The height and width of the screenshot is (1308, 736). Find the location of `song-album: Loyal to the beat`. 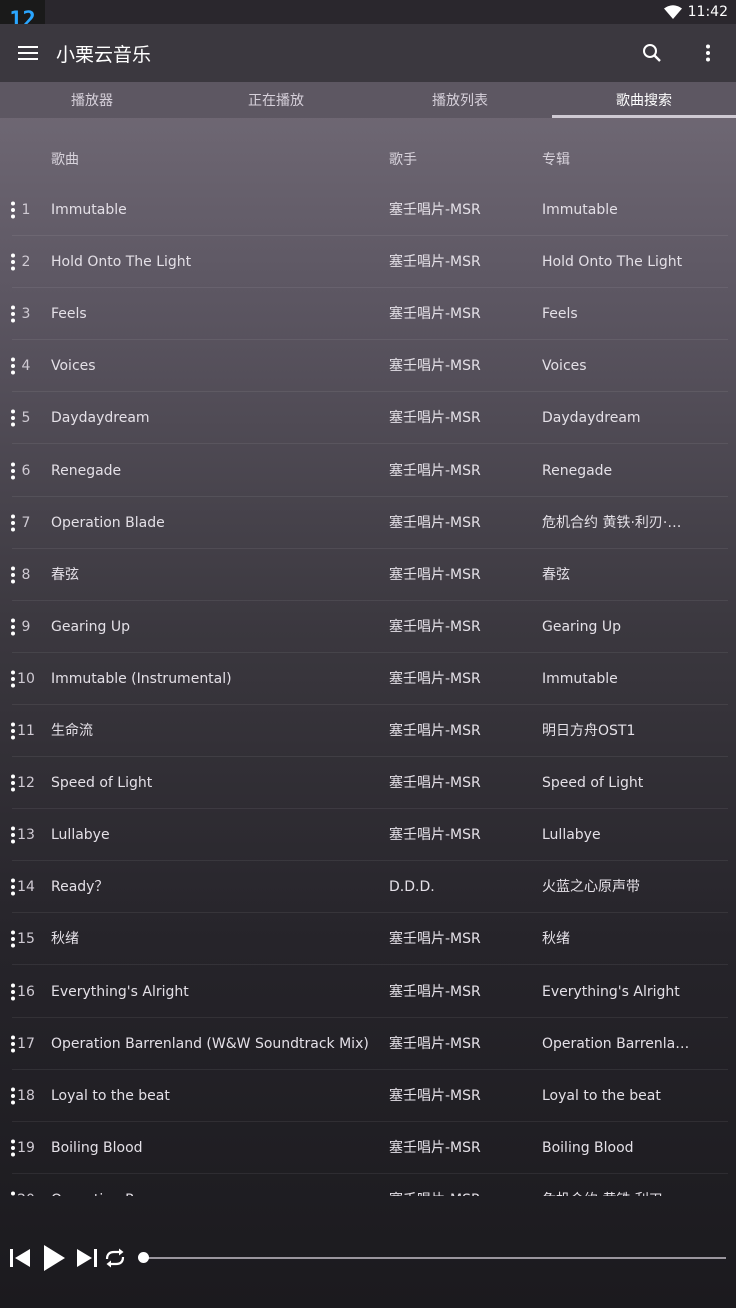

song-album: Loyal to the beat is located at coordinates (601, 1095).